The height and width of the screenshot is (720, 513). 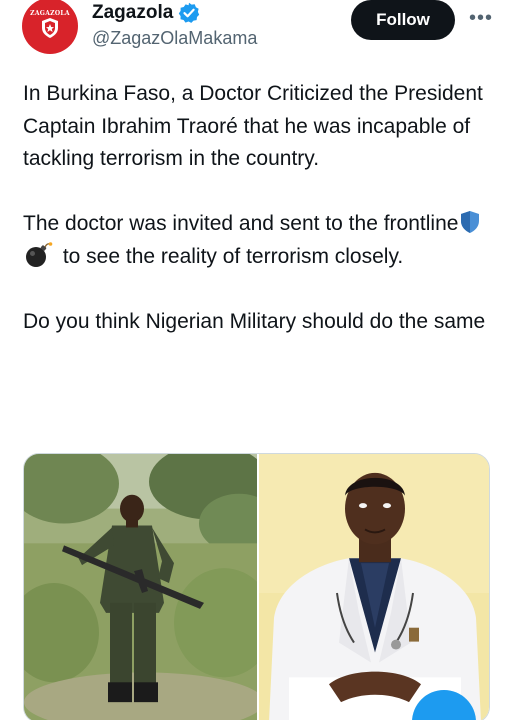 I want to click on avatar-shield-icon, so click(x=50, y=28).